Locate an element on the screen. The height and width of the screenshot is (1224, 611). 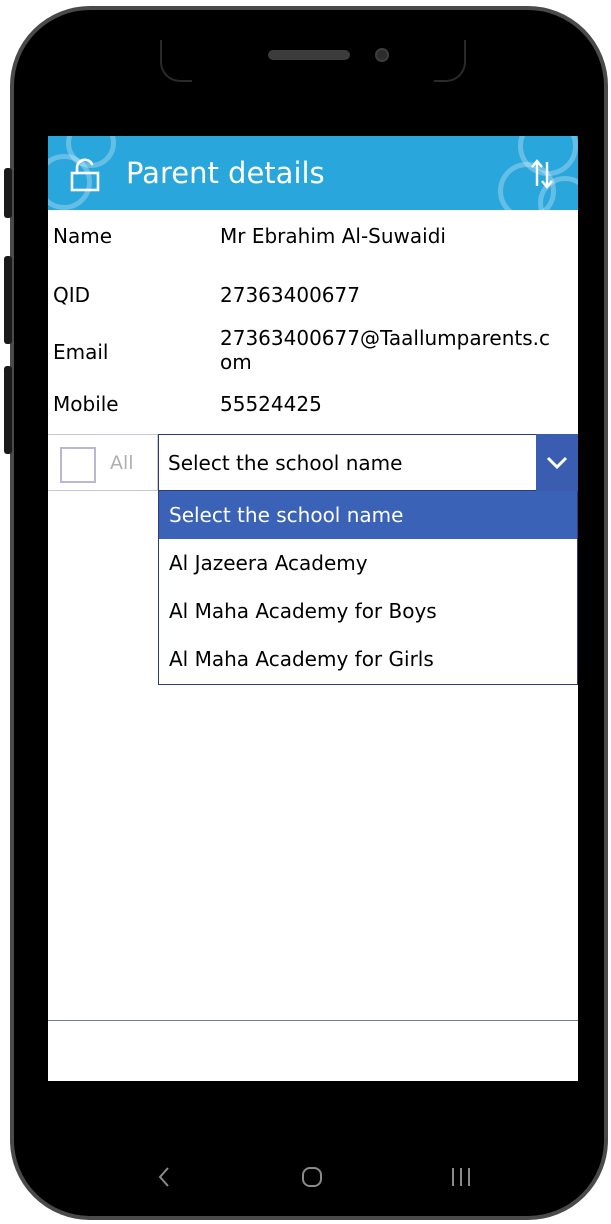
qid-value: 27363400677 is located at coordinates (290, 295).